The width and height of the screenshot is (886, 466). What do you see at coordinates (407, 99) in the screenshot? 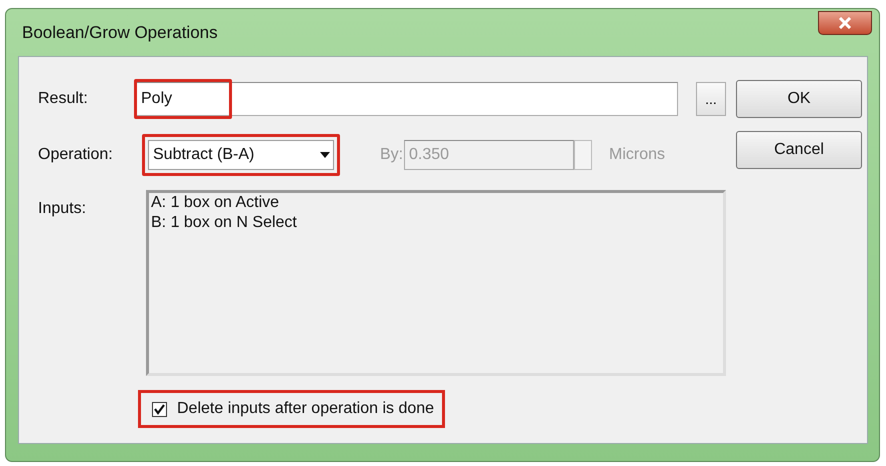
I see `result-field: Poly` at bounding box center [407, 99].